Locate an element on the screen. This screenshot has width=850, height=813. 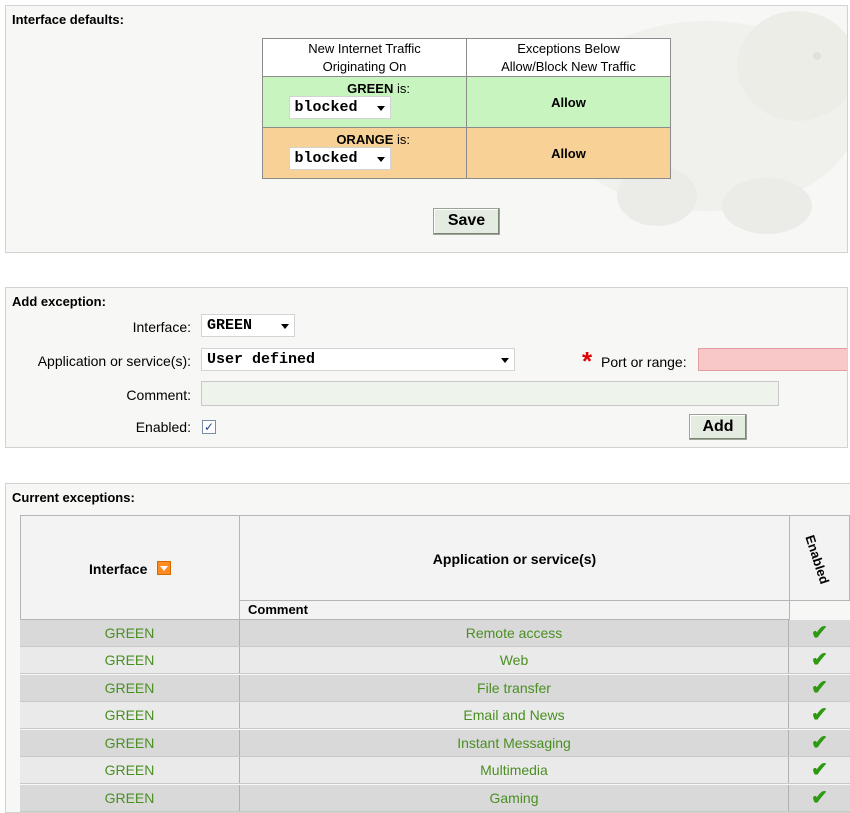
orange-exceptions-value: Allow is located at coordinates (568, 153).